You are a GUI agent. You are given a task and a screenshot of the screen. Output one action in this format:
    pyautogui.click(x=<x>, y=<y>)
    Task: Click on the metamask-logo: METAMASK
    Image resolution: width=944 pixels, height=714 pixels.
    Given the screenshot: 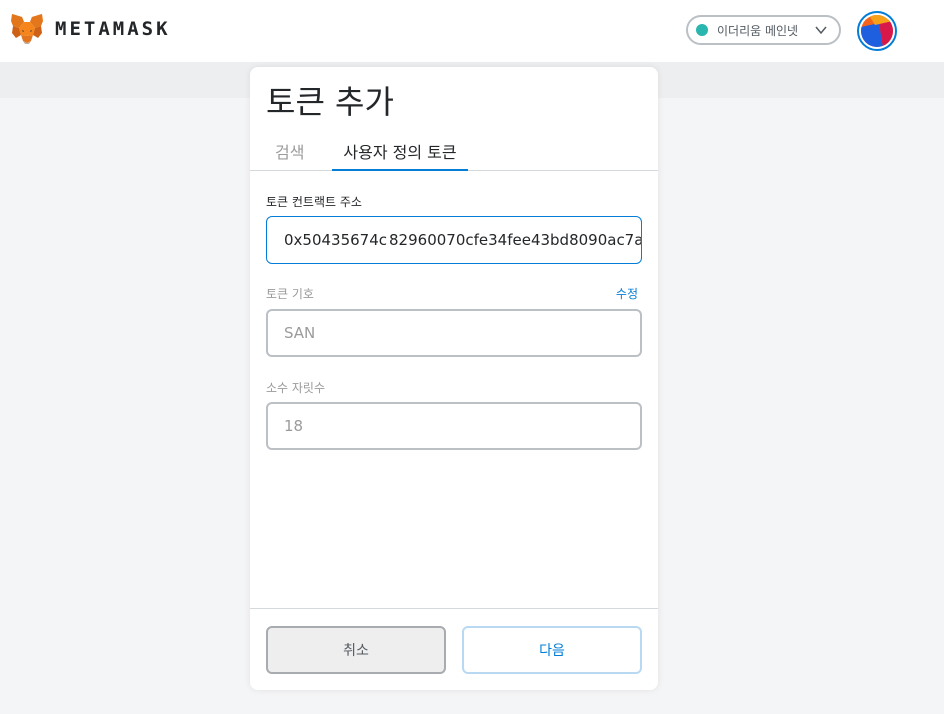 What is the action you would take?
    pyautogui.click(x=90, y=29)
    